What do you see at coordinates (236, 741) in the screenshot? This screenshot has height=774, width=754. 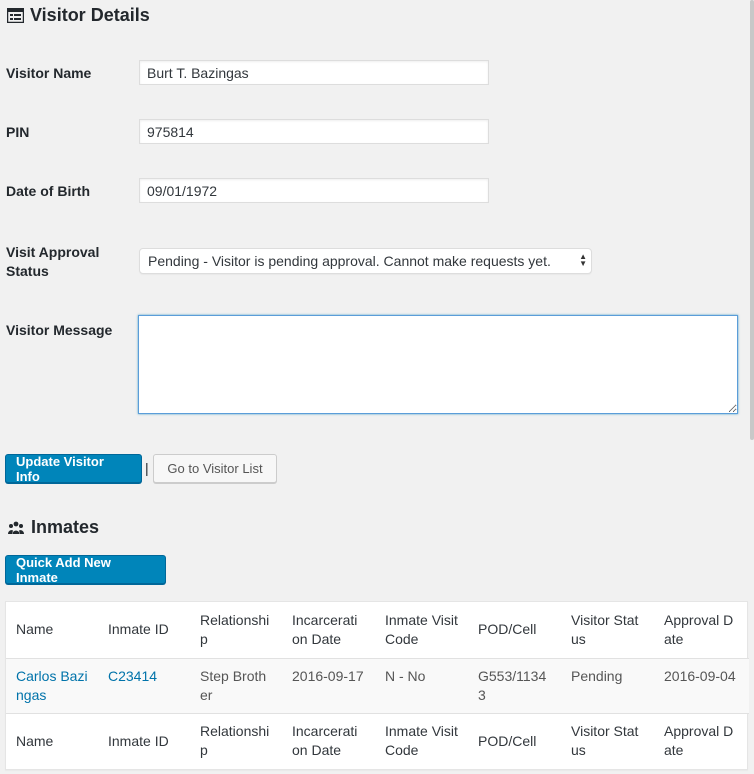 I see `column-footer: Relationship` at bounding box center [236, 741].